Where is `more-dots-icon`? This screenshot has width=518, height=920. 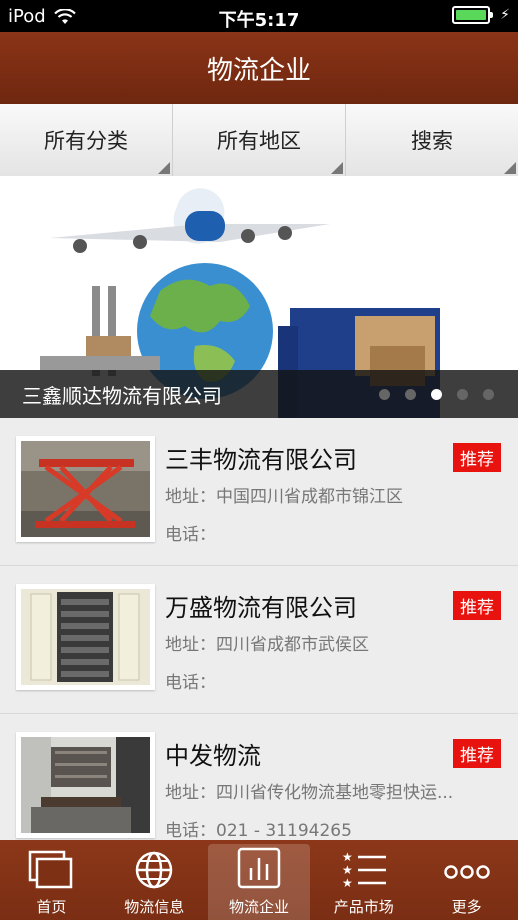 more-dots-icon is located at coordinates (466, 872).